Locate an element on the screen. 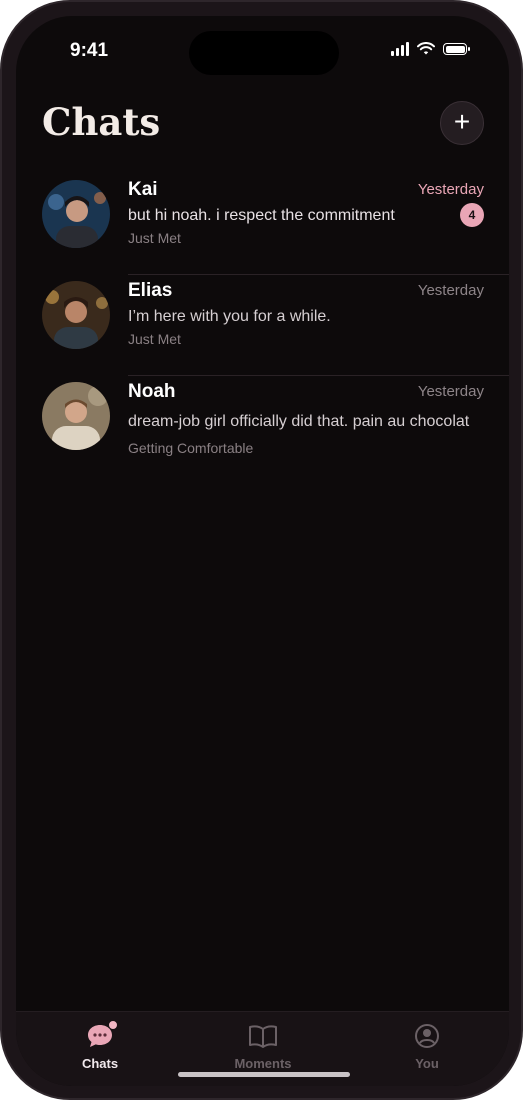 The width and height of the screenshot is (523, 1100). chat-name: Kai is located at coordinates (143, 189).